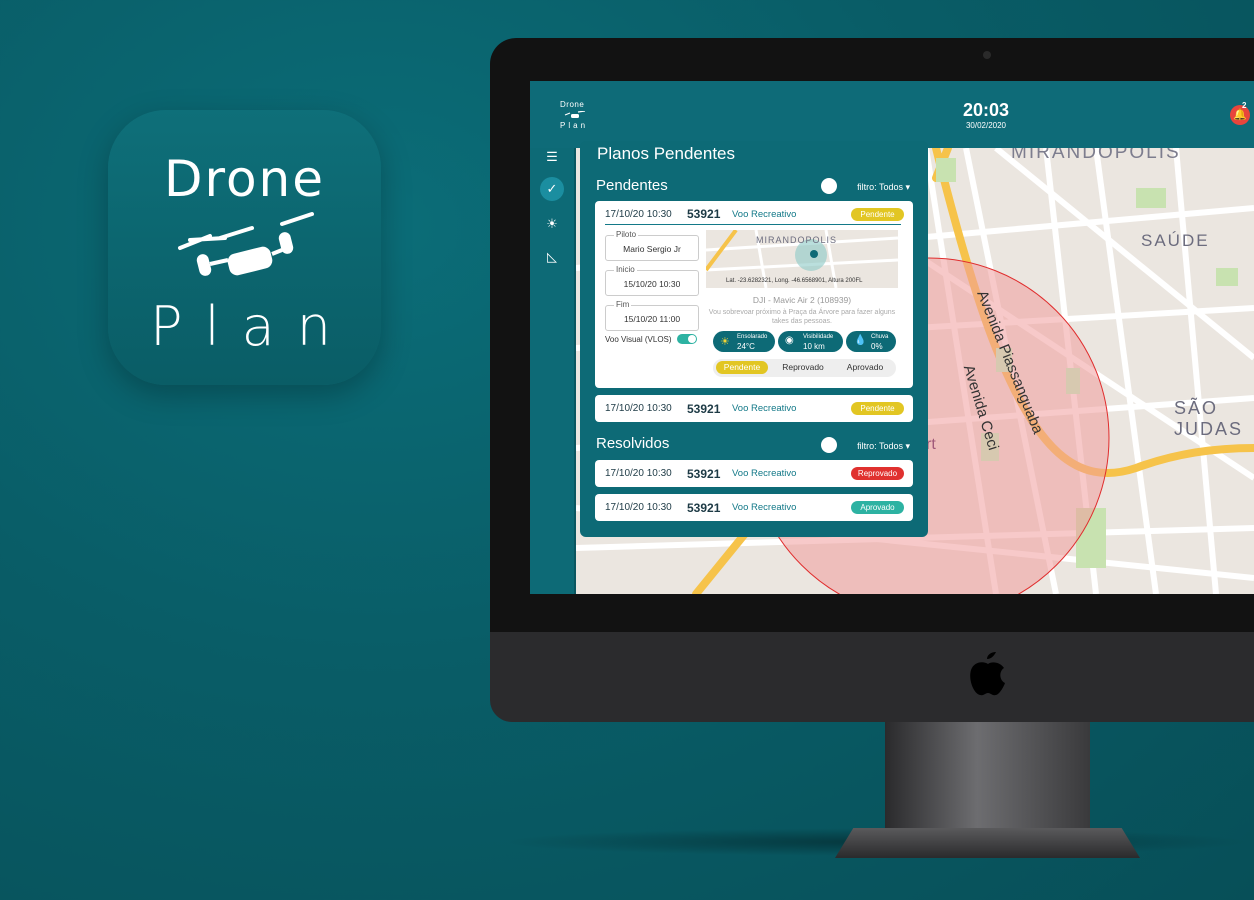  I want to click on pilot-label: Piloto, so click(626, 234).